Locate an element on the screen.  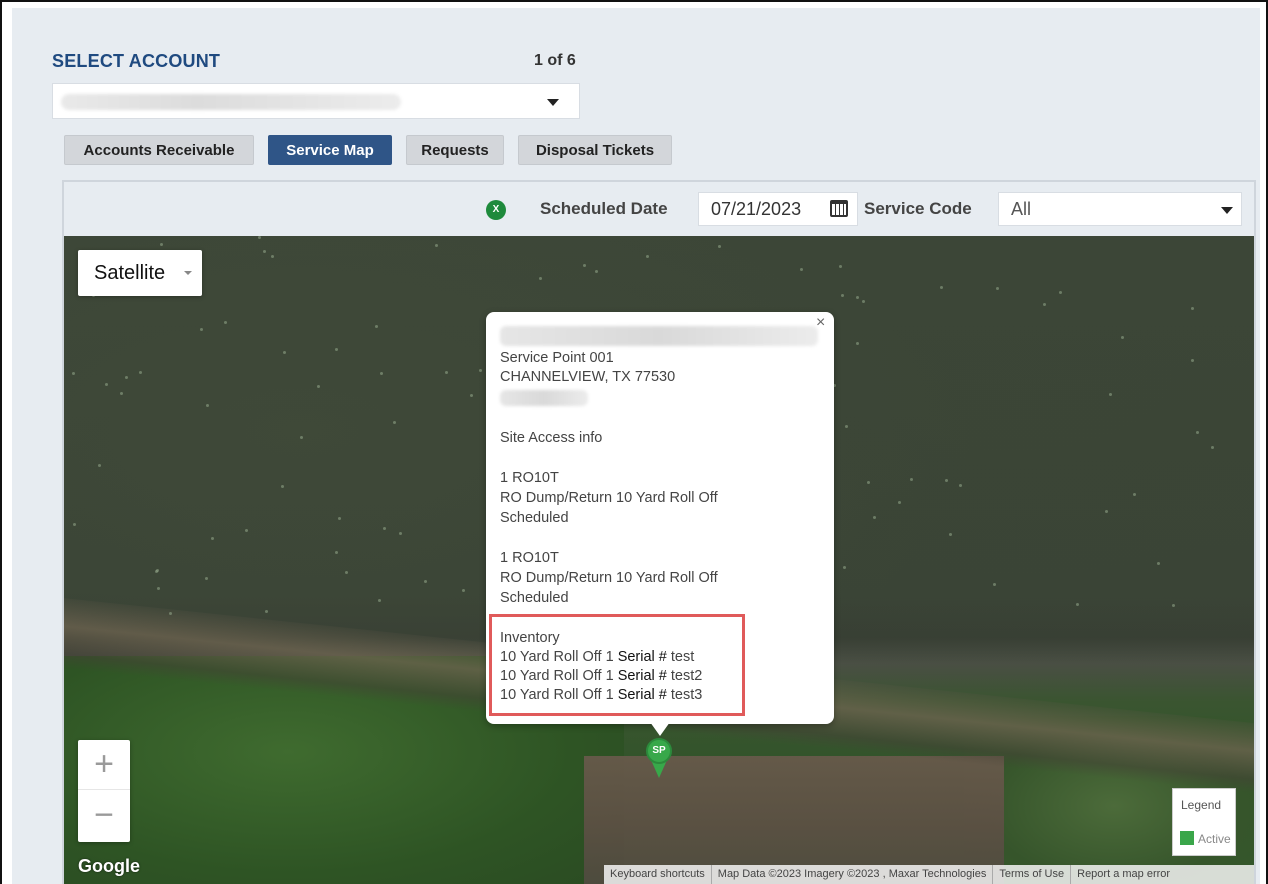
inventory-item: 10 Yard Roll Off 1 Serial # test2 is located at coordinates (601, 676).